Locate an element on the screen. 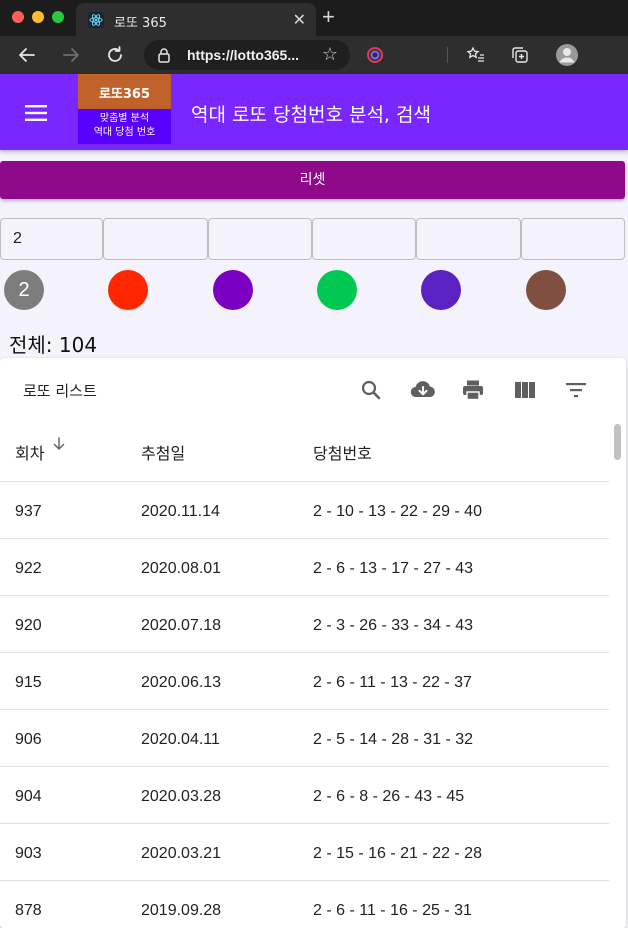  table-row: 915 2020.06.13 2 - 6 - 11 - 13 - 22 - 37 is located at coordinates (304, 680).